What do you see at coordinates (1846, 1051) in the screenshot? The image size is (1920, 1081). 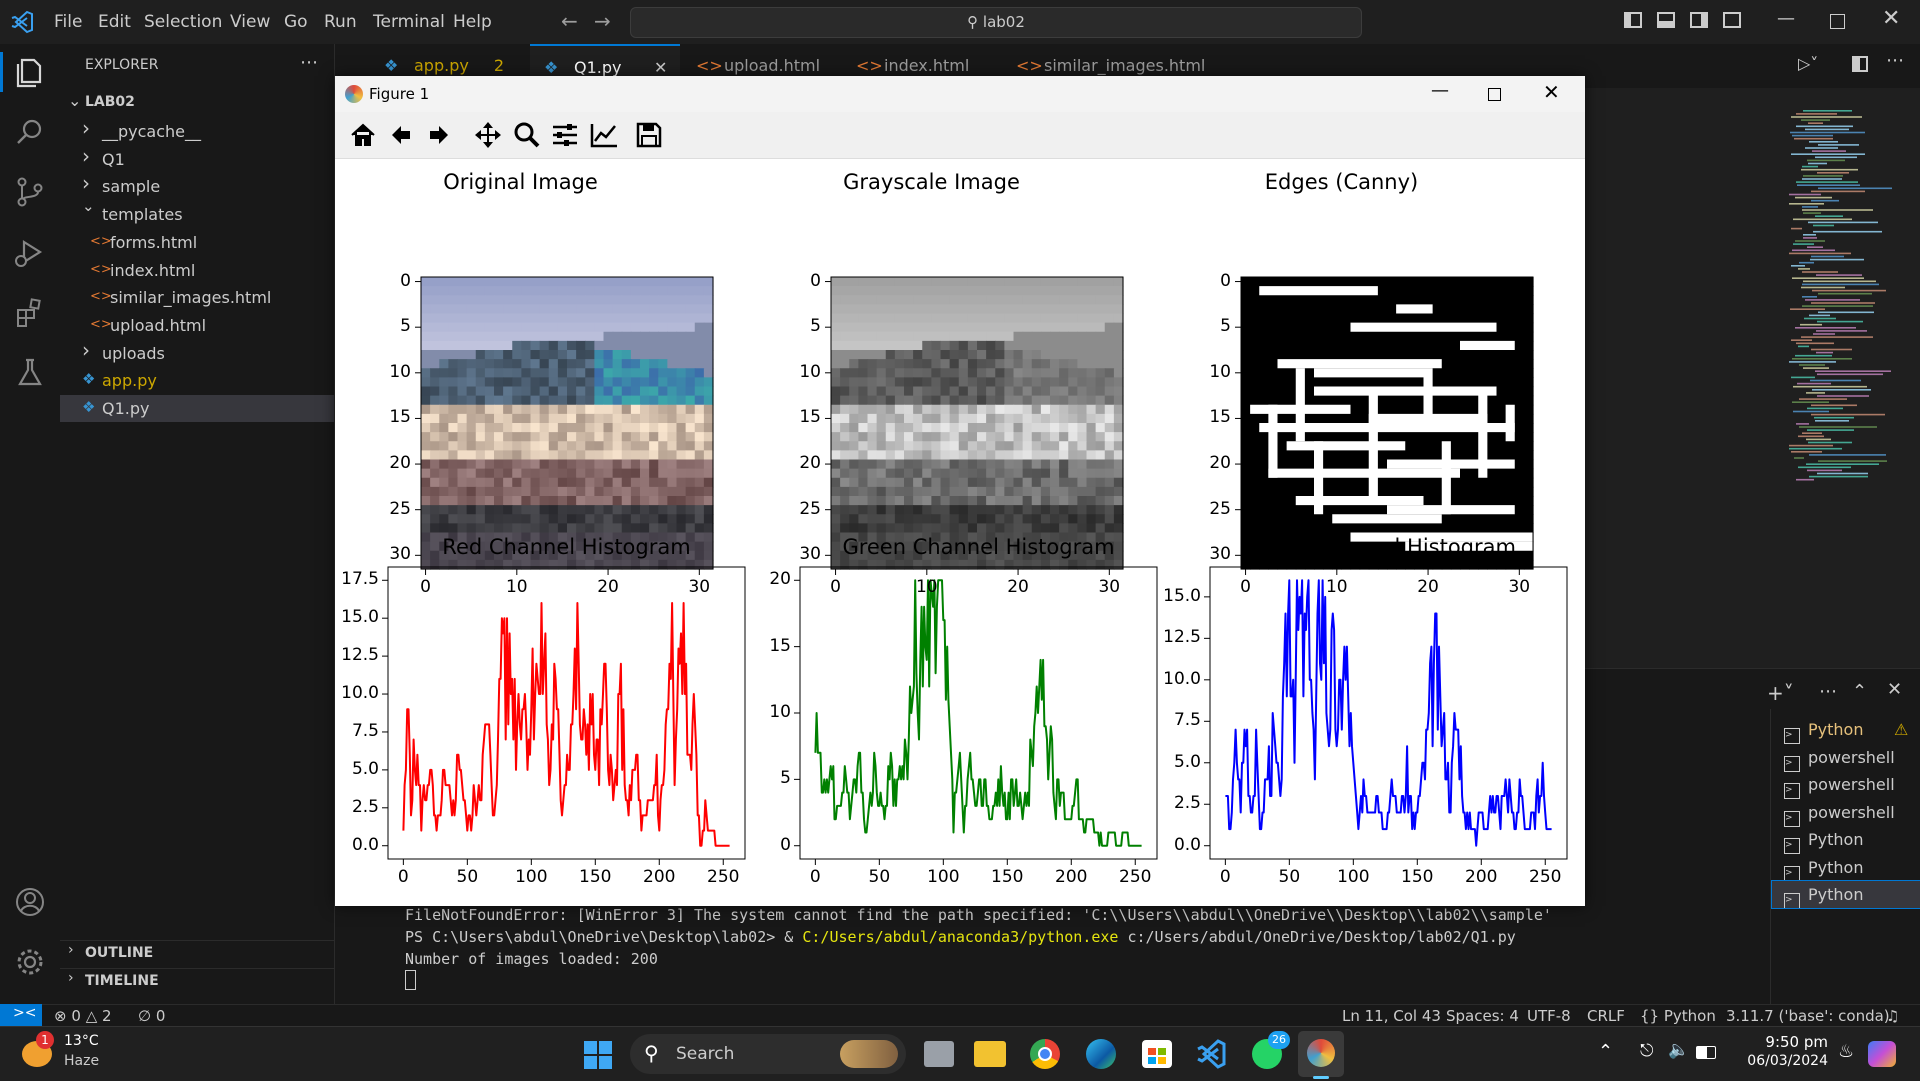 I see `notification-bell-icon: ♨` at bounding box center [1846, 1051].